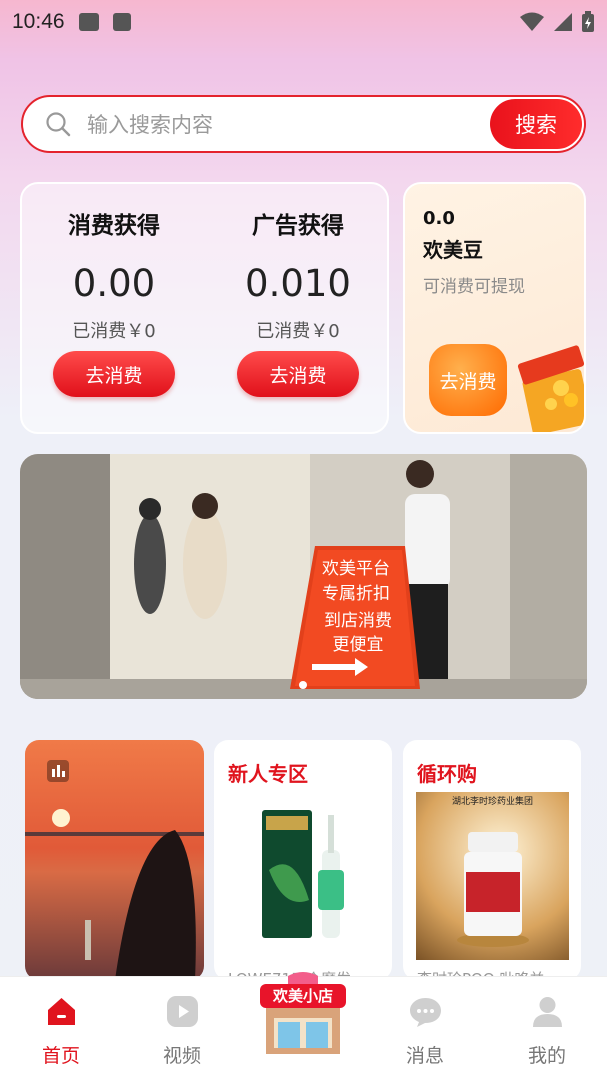 The image size is (607, 1080). Describe the element at coordinates (302, 996) in the screenshot. I see `shop-label: 欢美小店` at that location.